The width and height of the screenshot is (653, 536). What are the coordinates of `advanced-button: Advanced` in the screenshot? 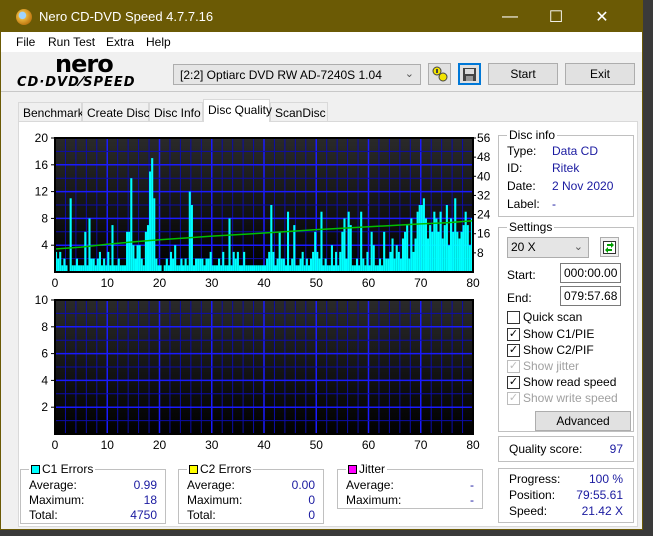 It's located at (583, 421).